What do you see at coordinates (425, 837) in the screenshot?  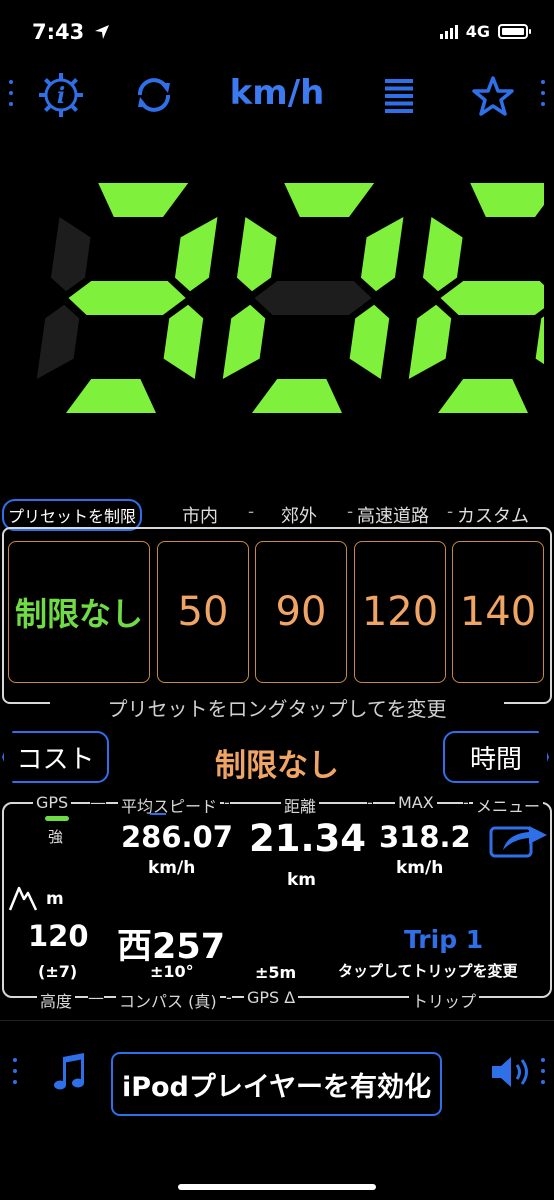 I see `max-speed-value: 318.2` at bounding box center [425, 837].